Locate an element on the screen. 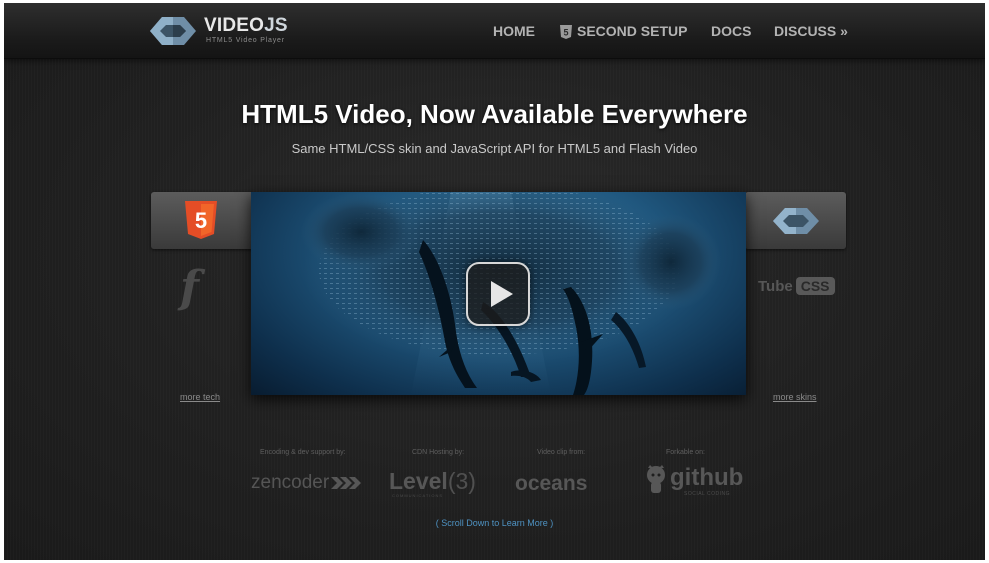 The image size is (989, 563). github-octocat-icon is located at coordinates (656, 479).